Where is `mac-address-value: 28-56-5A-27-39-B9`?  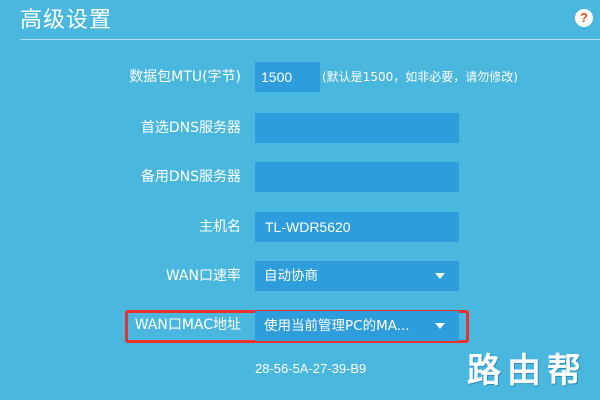
mac-address-value: 28-56-5A-27-39-B9 is located at coordinates (311, 368).